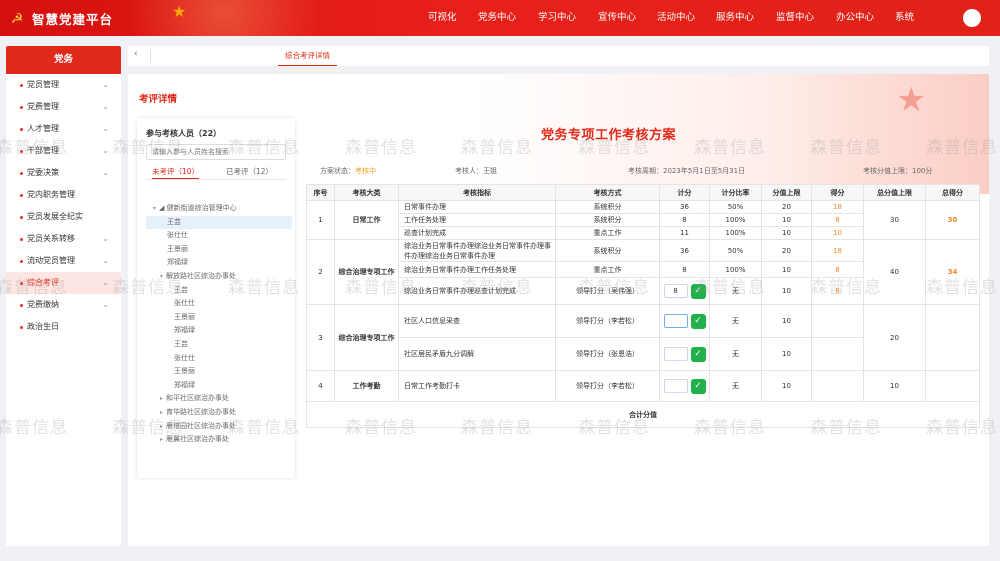  I want to click on cell-cap: 10, so click(786, 269).